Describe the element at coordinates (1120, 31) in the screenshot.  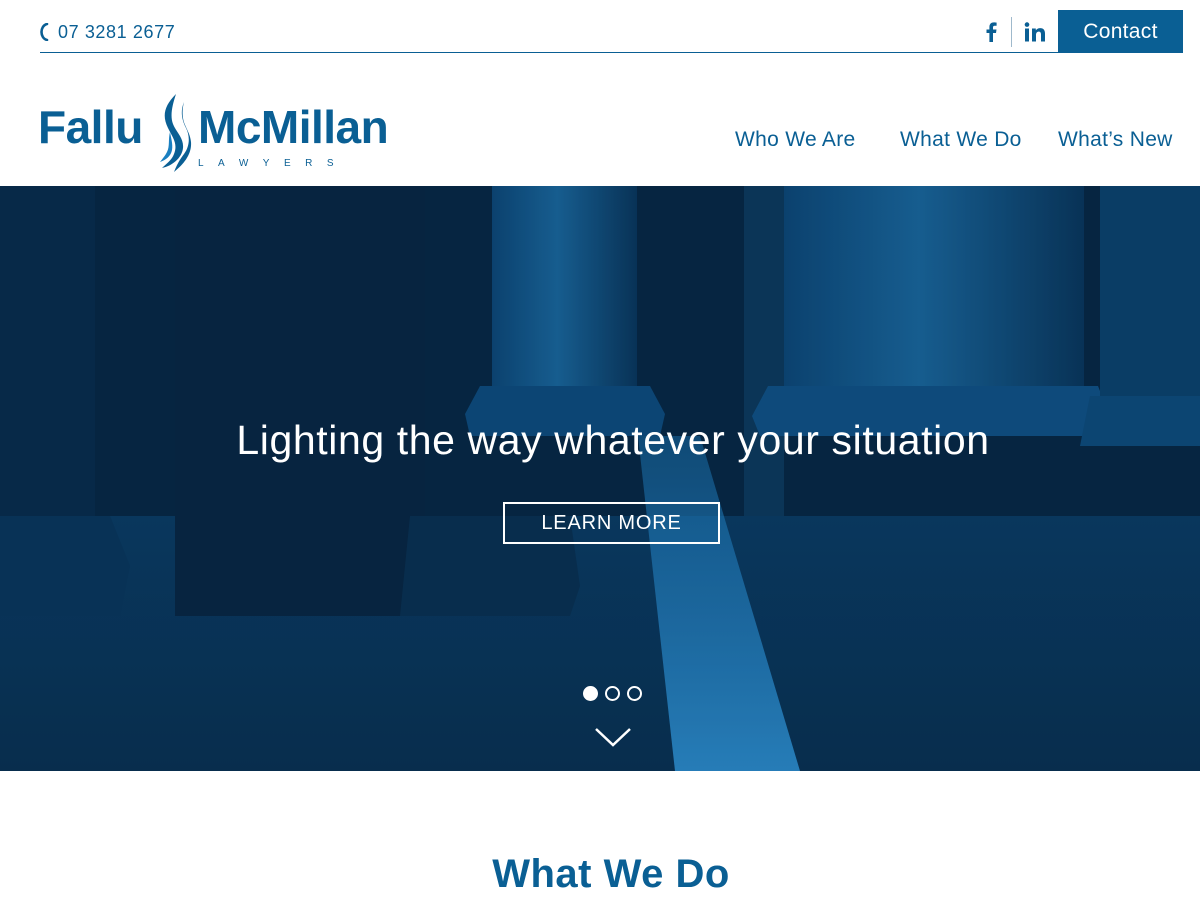
I see `contact-button: Contact` at that location.